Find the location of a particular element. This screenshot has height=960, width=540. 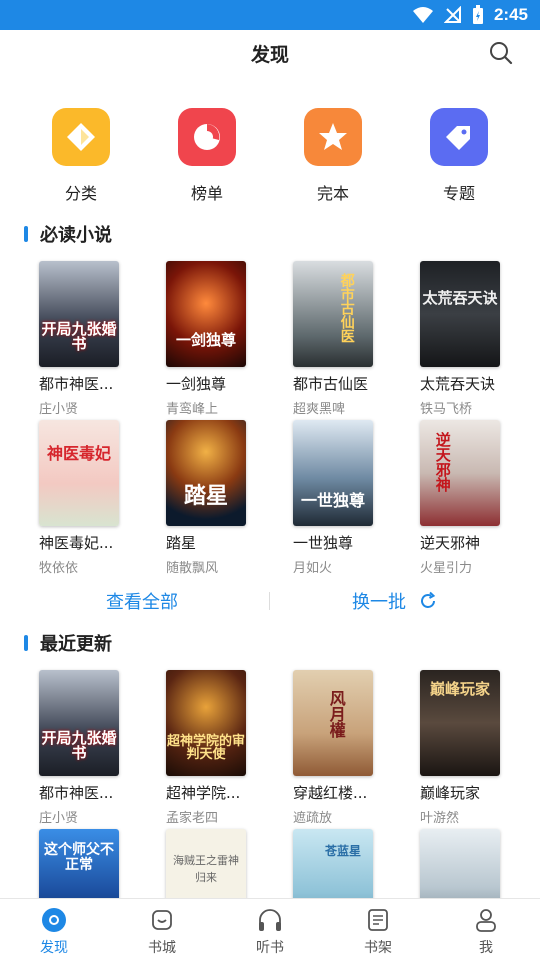

header: 发现 is located at coordinates (270, 53).